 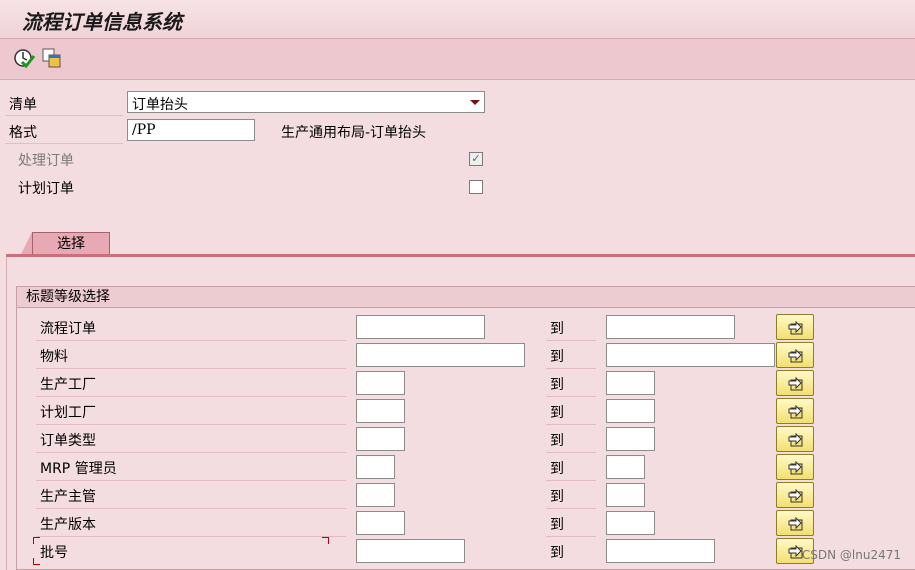 I want to click on selection-row-material: 物料 到, so click(x=457, y=355).